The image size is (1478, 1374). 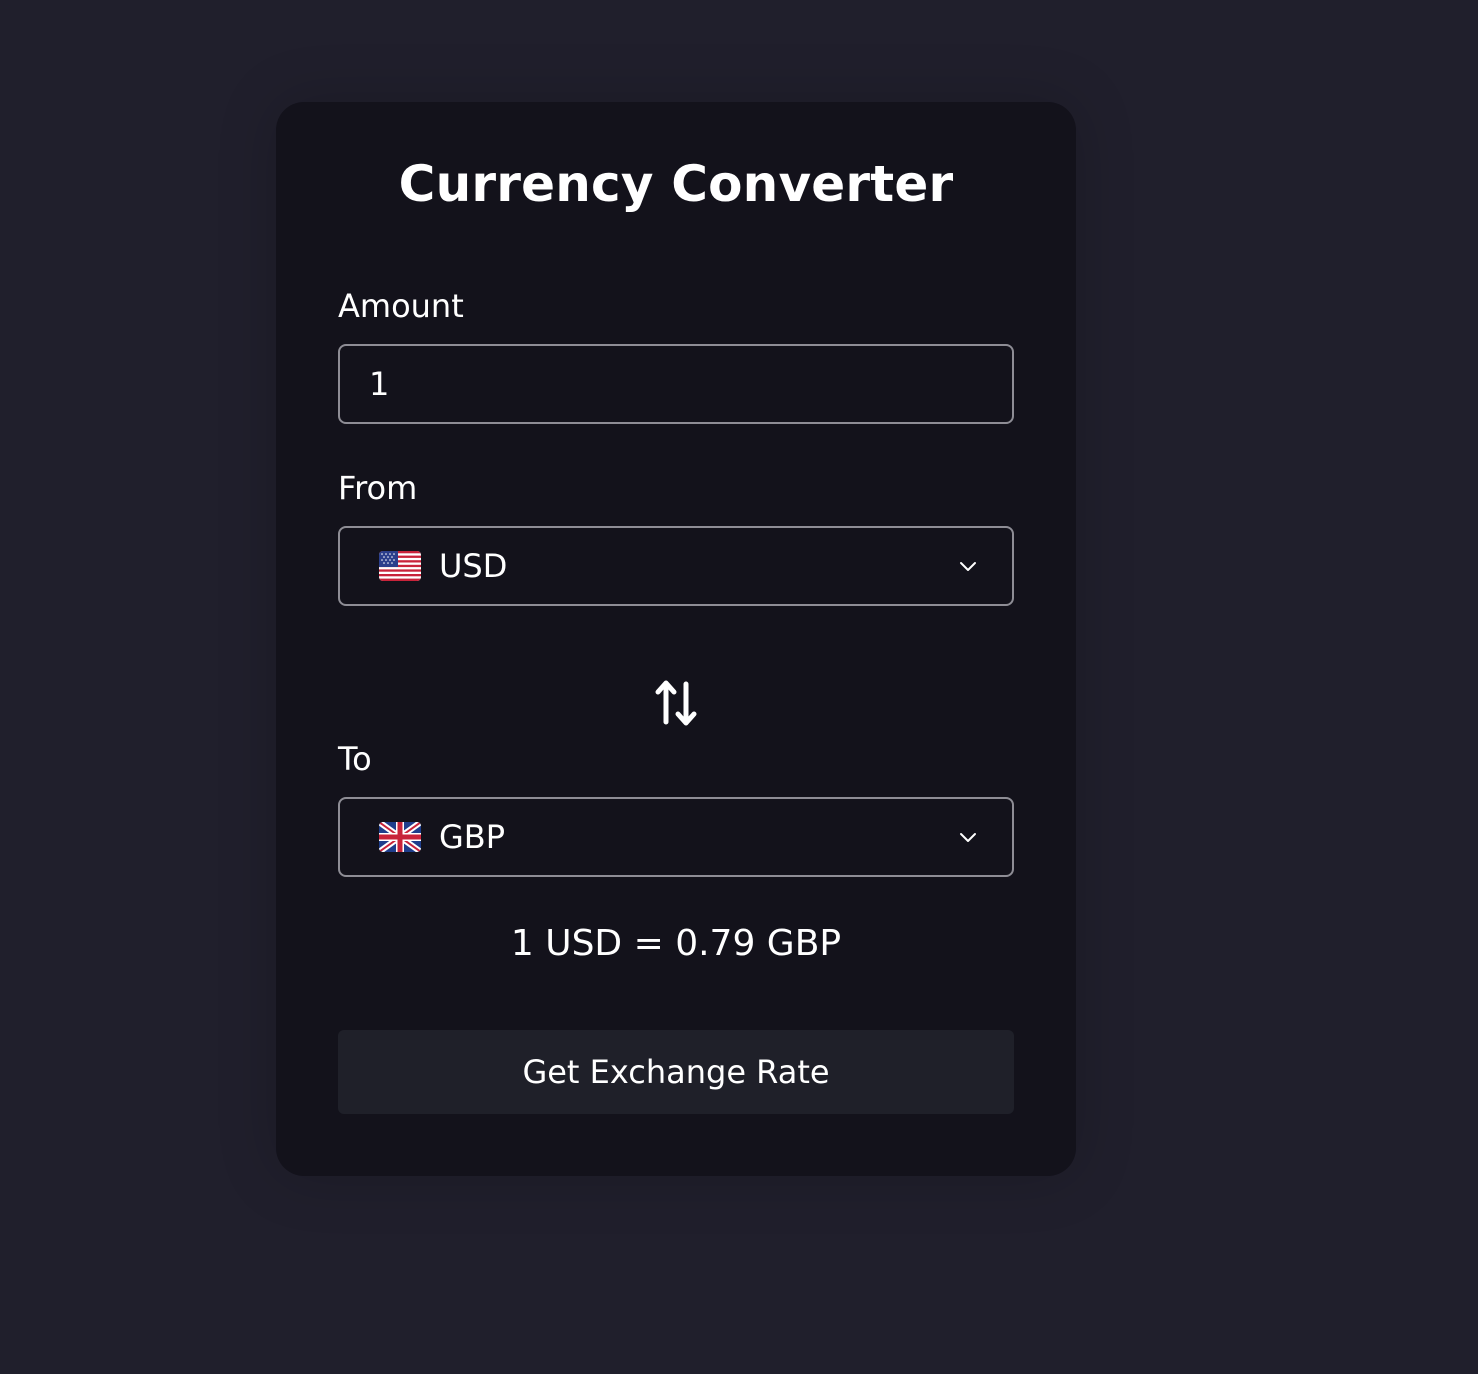 What do you see at coordinates (676, 837) in the screenshot?
I see `to-currency-select: GBP` at bounding box center [676, 837].